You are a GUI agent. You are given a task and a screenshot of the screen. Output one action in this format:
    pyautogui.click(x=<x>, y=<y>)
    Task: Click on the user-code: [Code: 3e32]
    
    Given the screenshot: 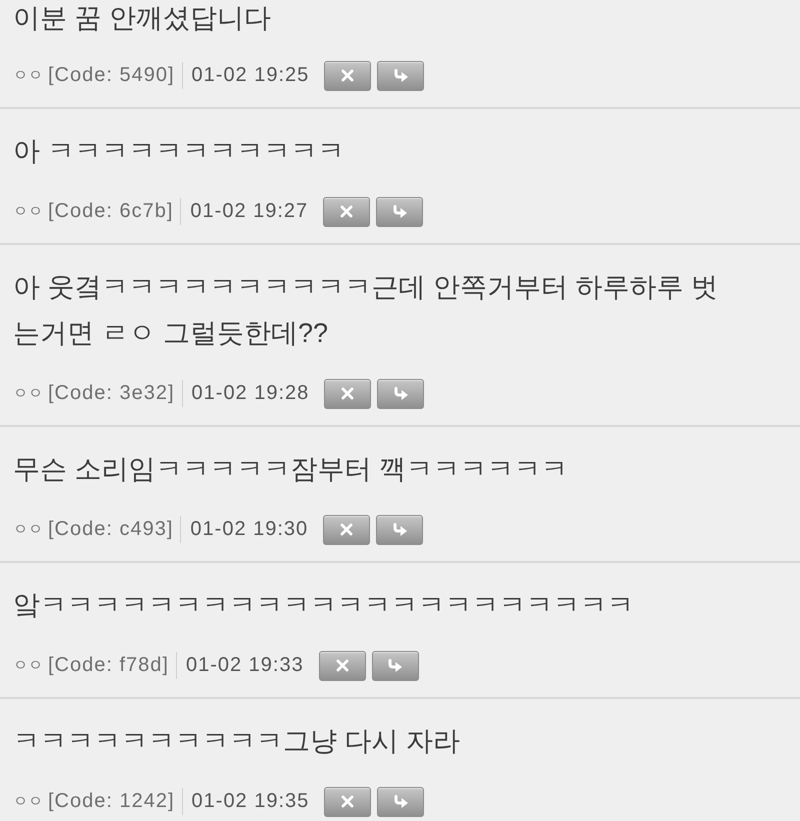 What is the action you would take?
    pyautogui.click(x=111, y=393)
    